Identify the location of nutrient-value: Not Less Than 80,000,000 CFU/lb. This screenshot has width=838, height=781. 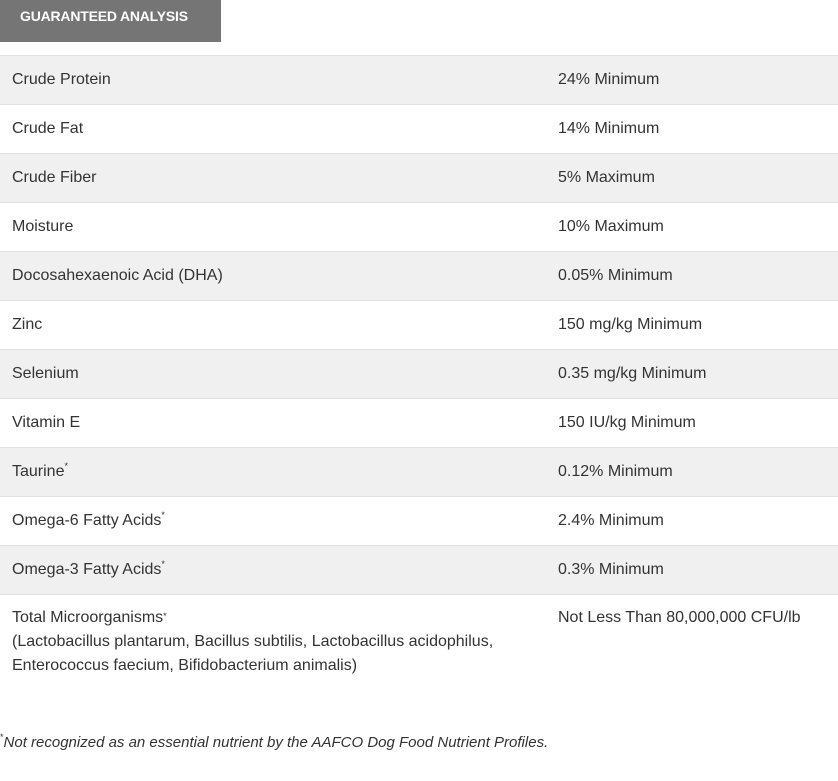
(679, 617).